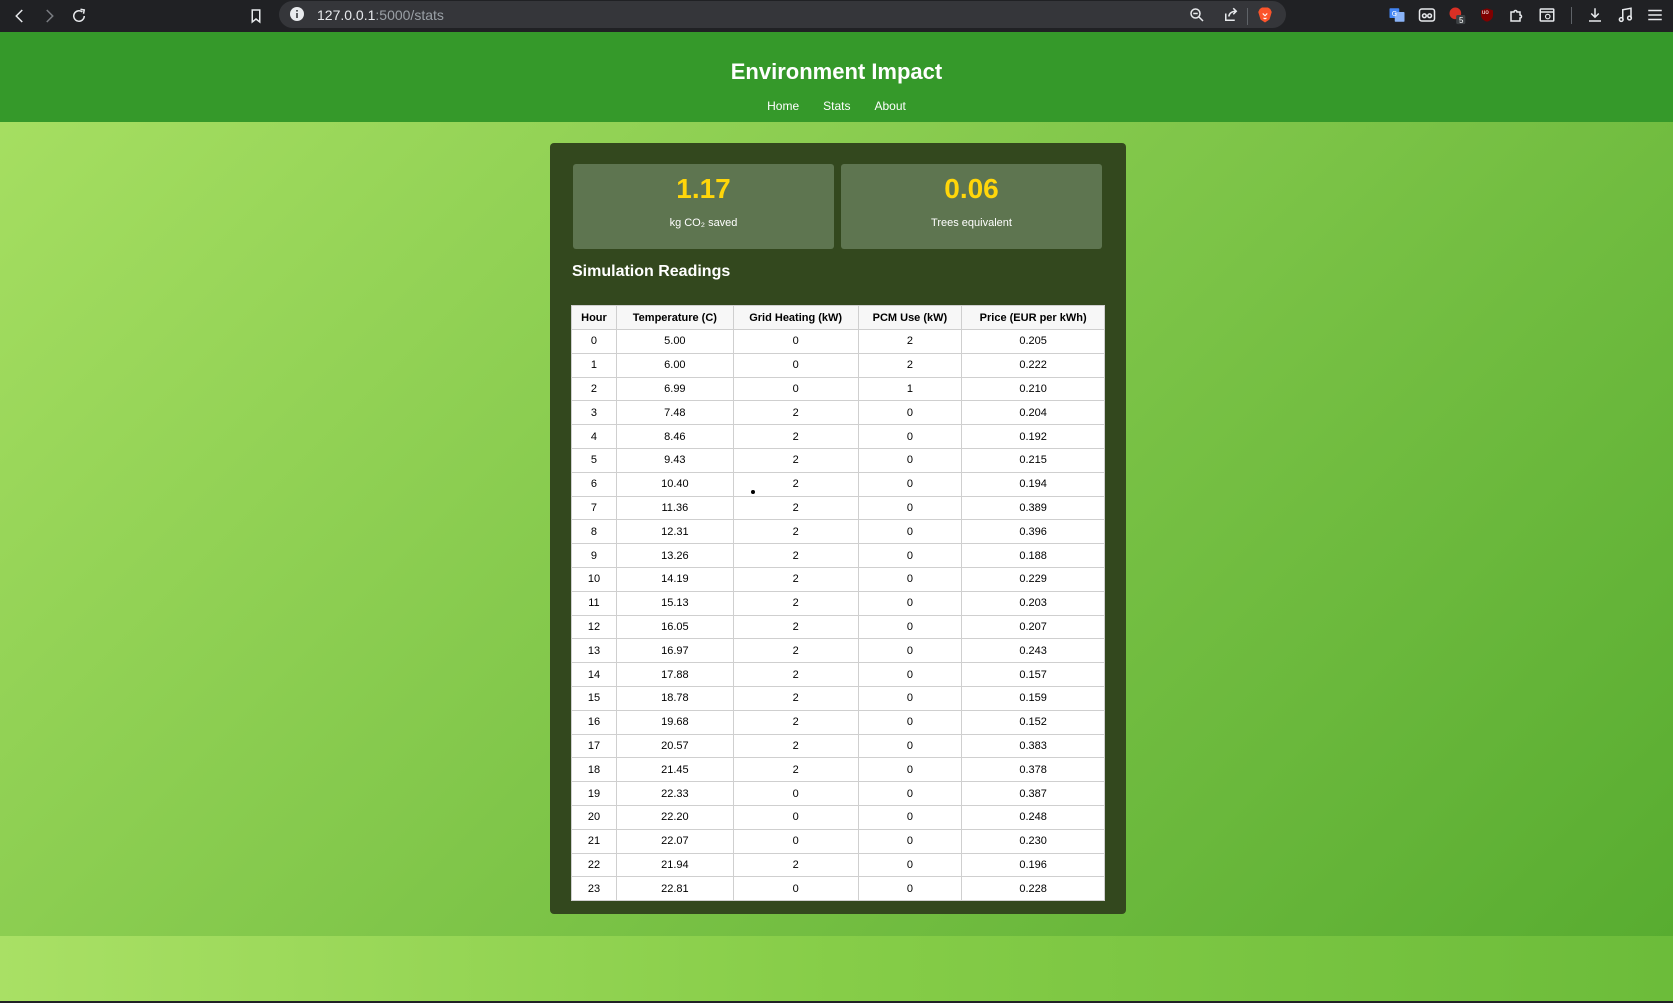  Describe the element at coordinates (674, 365) in the screenshot. I see `temperature-cell: 6.00` at that location.